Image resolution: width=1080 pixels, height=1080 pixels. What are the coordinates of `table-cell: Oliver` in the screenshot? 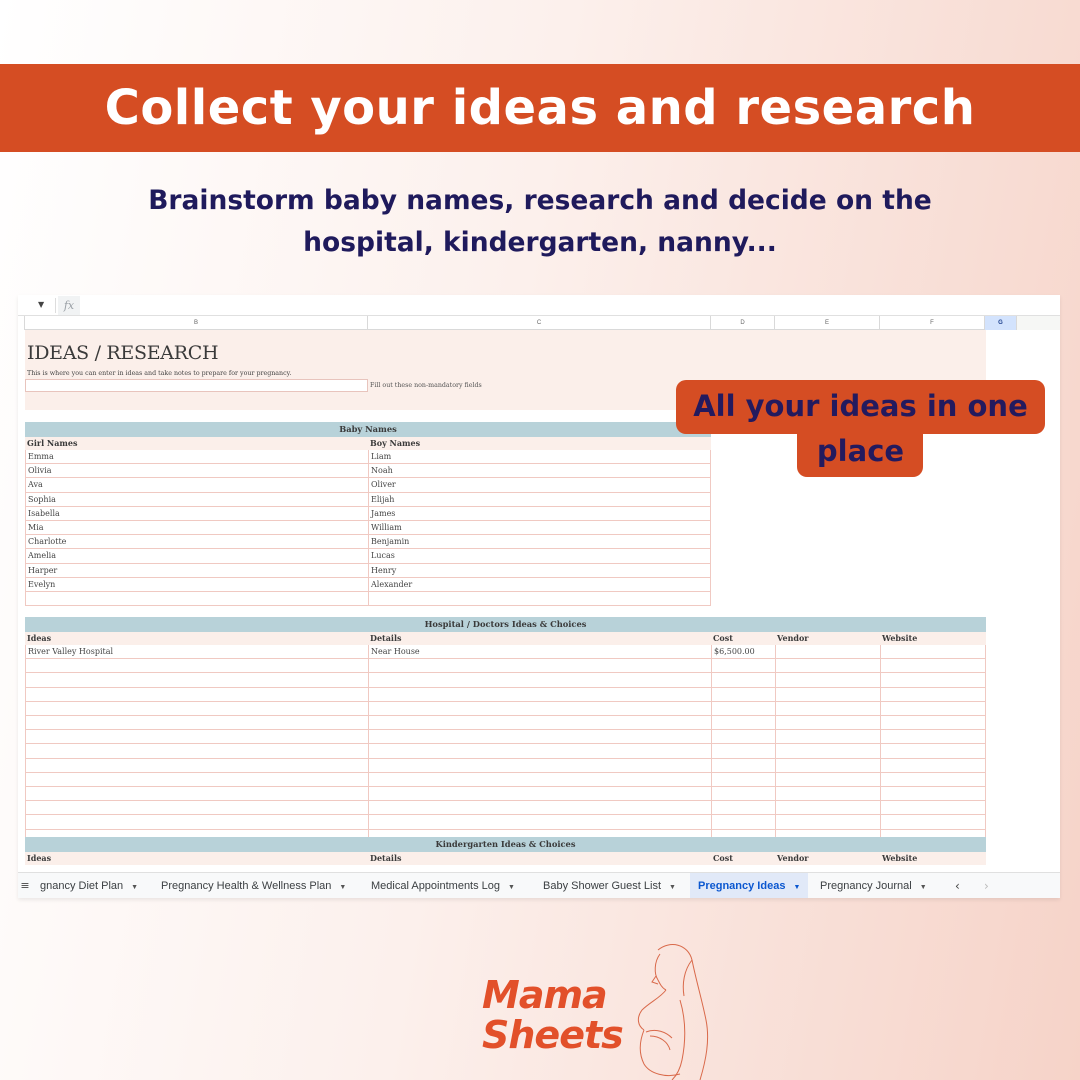 It's located at (539, 485).